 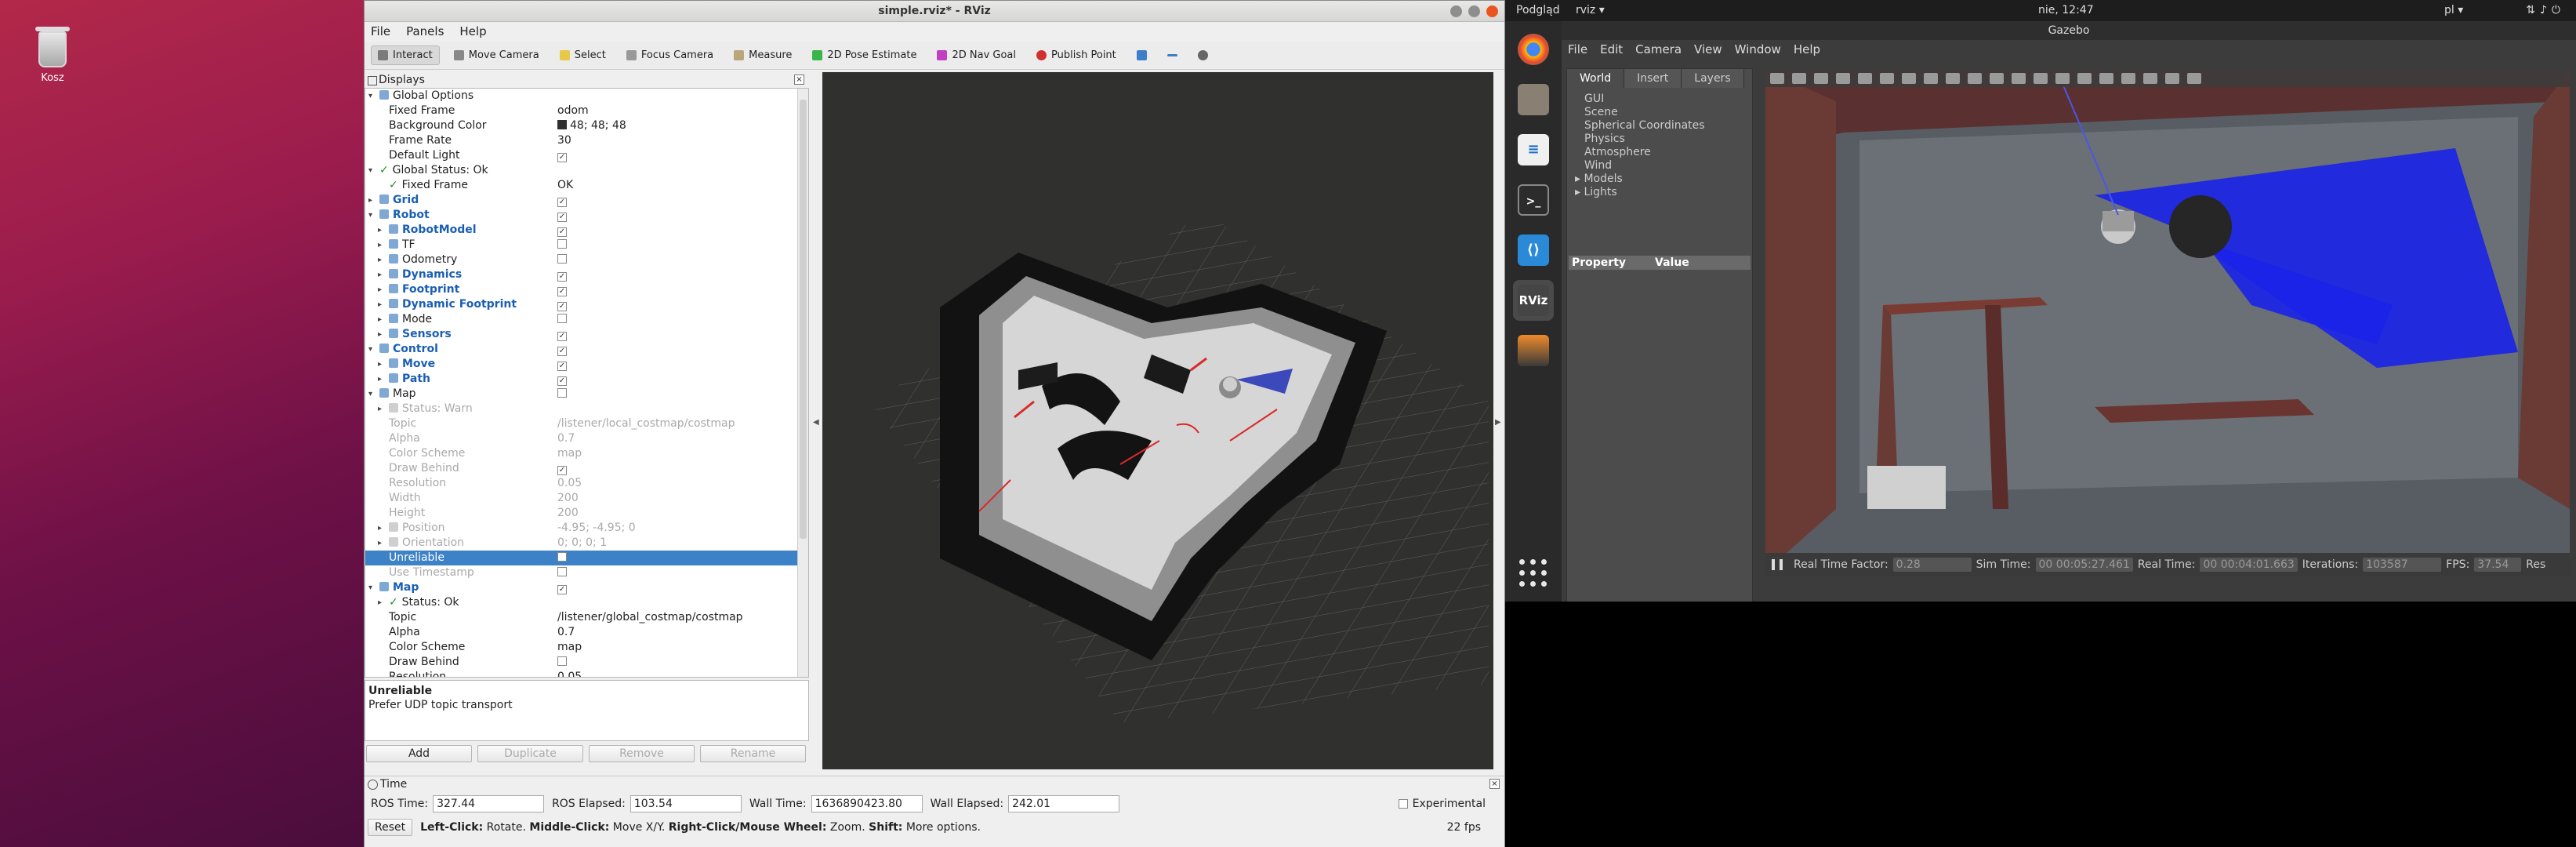 What do you see at coordinates (1708, 50) in the screenshot?
I see `gz-menu-view: View` at bounding box center [1708, 50].